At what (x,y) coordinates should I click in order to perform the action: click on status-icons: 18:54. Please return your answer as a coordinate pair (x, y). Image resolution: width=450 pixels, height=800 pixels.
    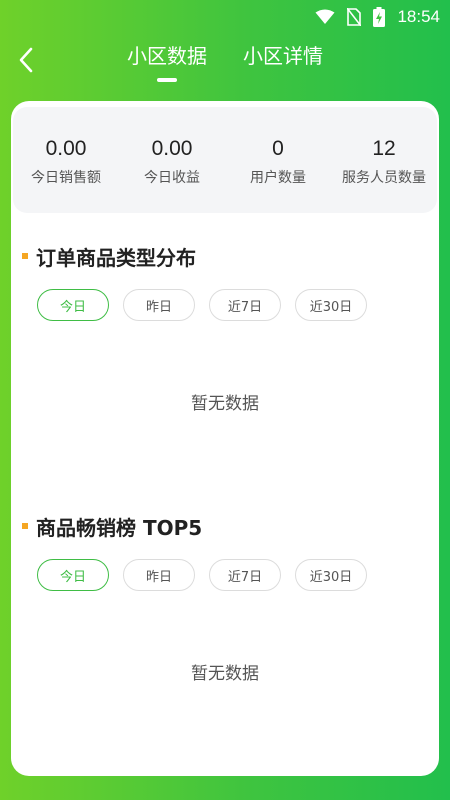
    Looking at the image, I should click on (382, 17).